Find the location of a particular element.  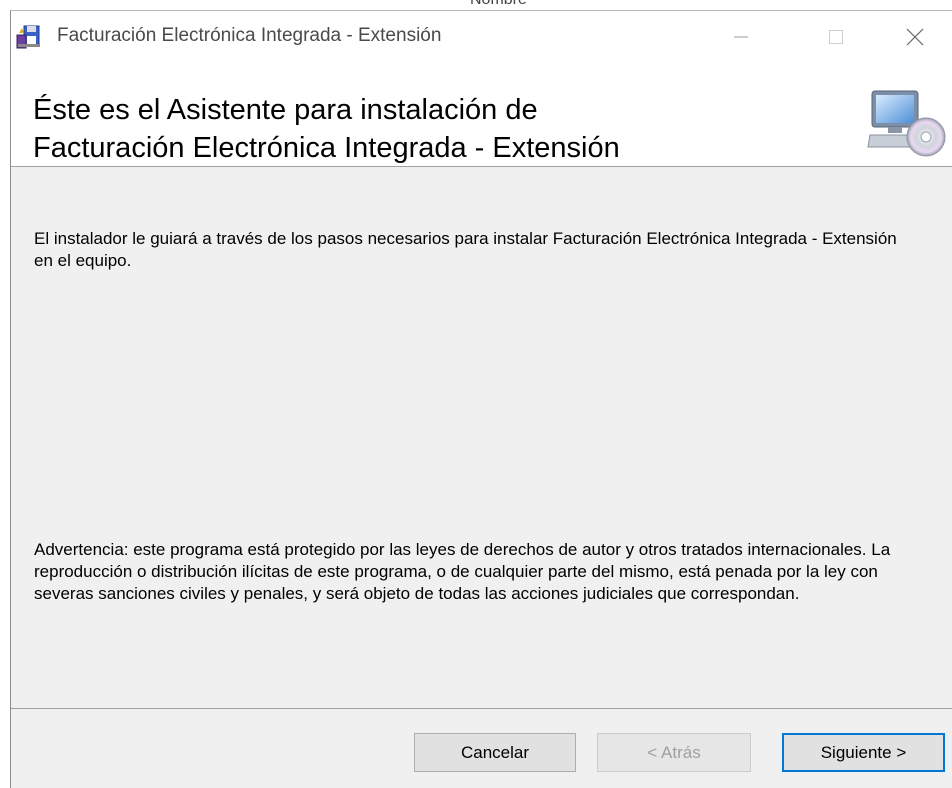

computer-cd-icon is located at coordinates (906, 123).